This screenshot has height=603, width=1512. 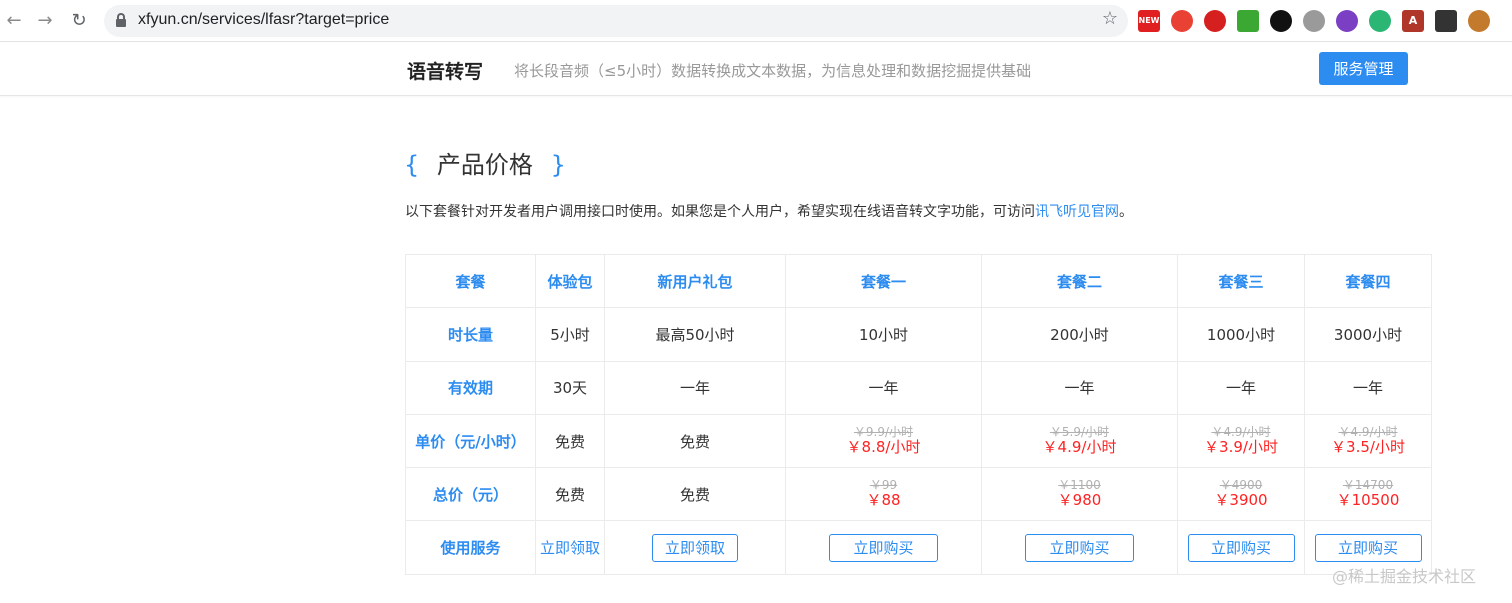 I want to click on lock-icon, so click(x=121, y=20).